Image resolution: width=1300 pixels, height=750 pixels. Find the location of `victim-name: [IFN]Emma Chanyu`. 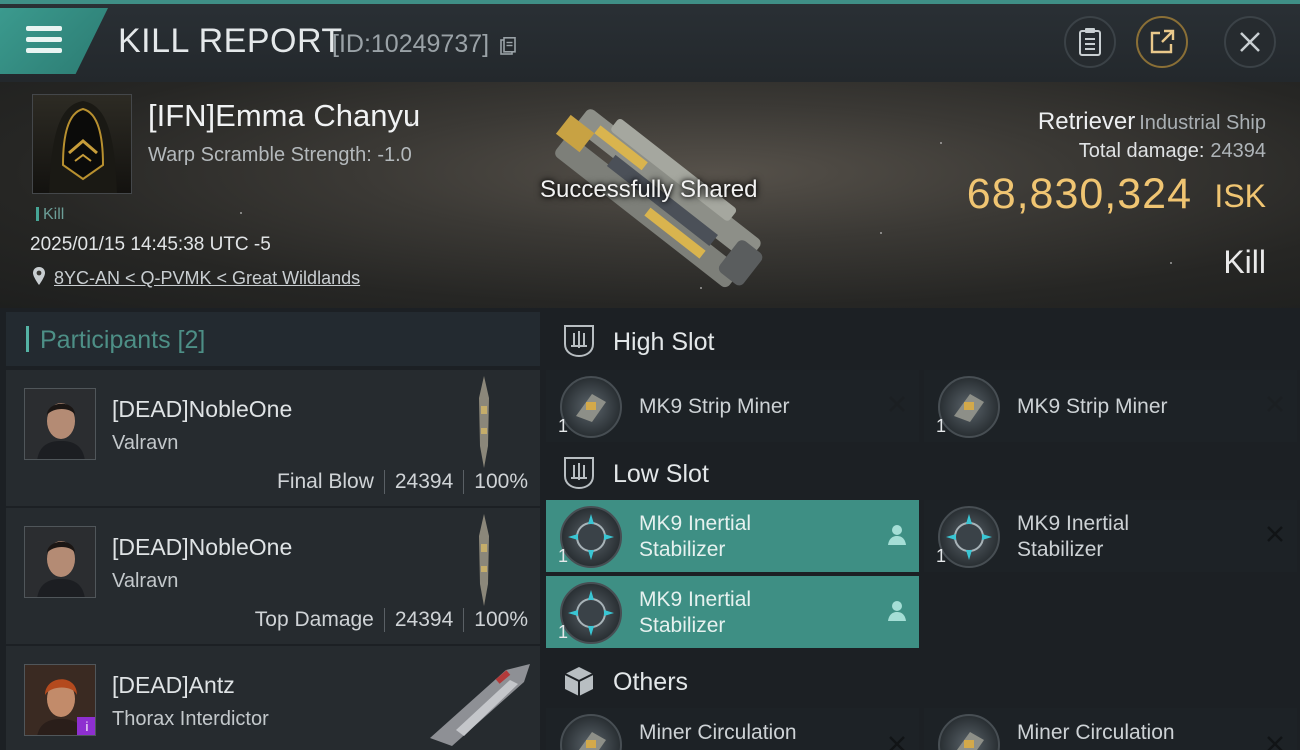

victim-name: [IFN]Emma Chanyu is located at coordinates (284, 116).